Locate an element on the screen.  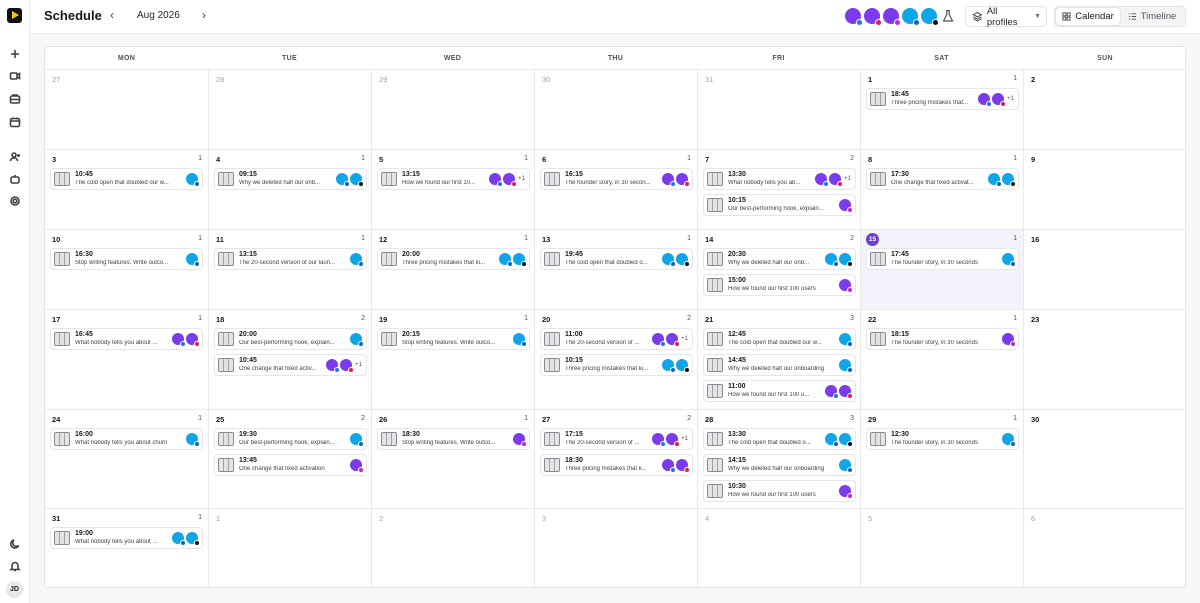
day-cell: 5 1 13:15 How we found our first 10... +1 is located at coordinates (452, 189).